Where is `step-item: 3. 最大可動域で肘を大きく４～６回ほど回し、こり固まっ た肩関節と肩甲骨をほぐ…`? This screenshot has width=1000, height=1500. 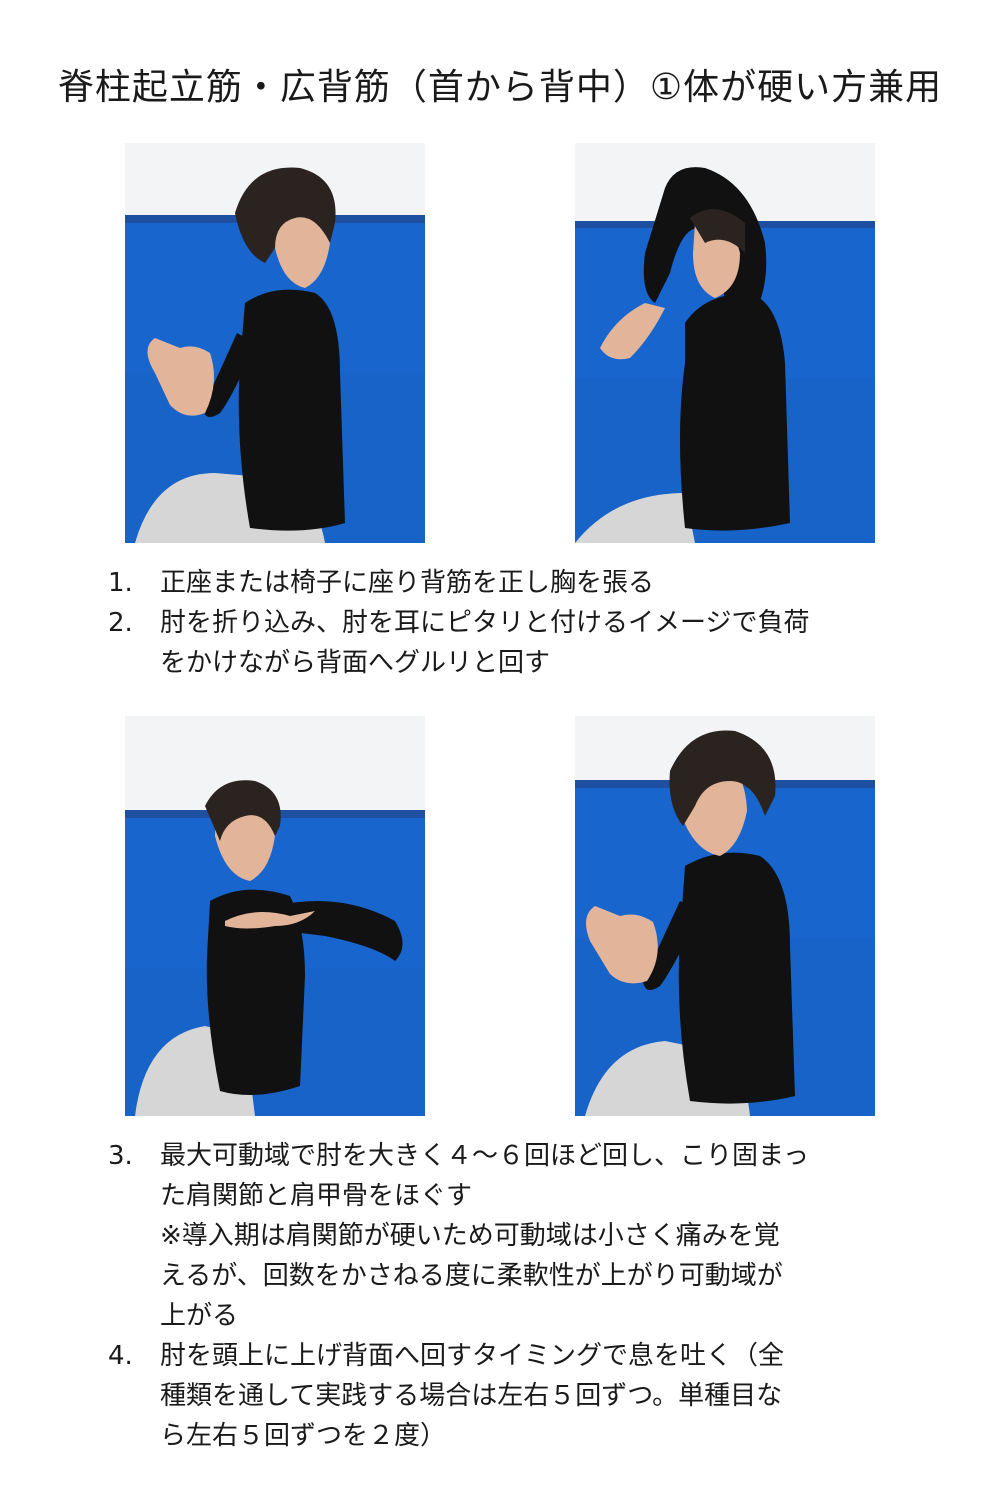 step-item: 3. 最大可動域で肘を大きく４～６回ほど回し、こり固まっ た肩関節と肩甲骨をほぐ… is located at coordinates (518, 1236).